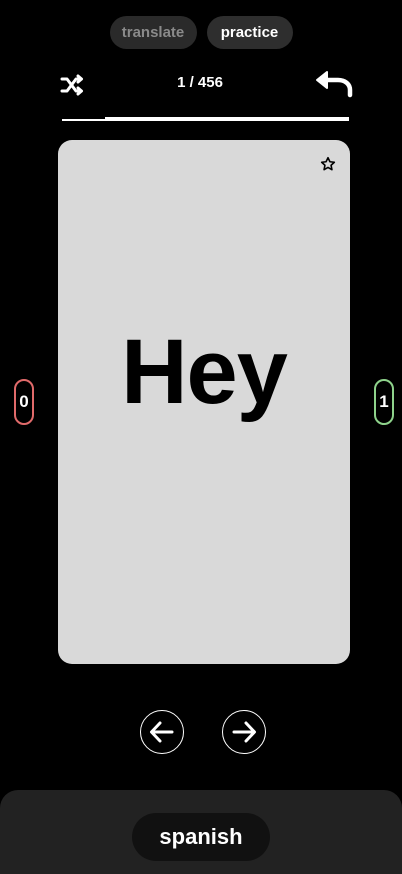 Image resolution: width=402 pixels, height=874 pixels. I want to click on bottom-sheet: spanish, so click(201, 832).